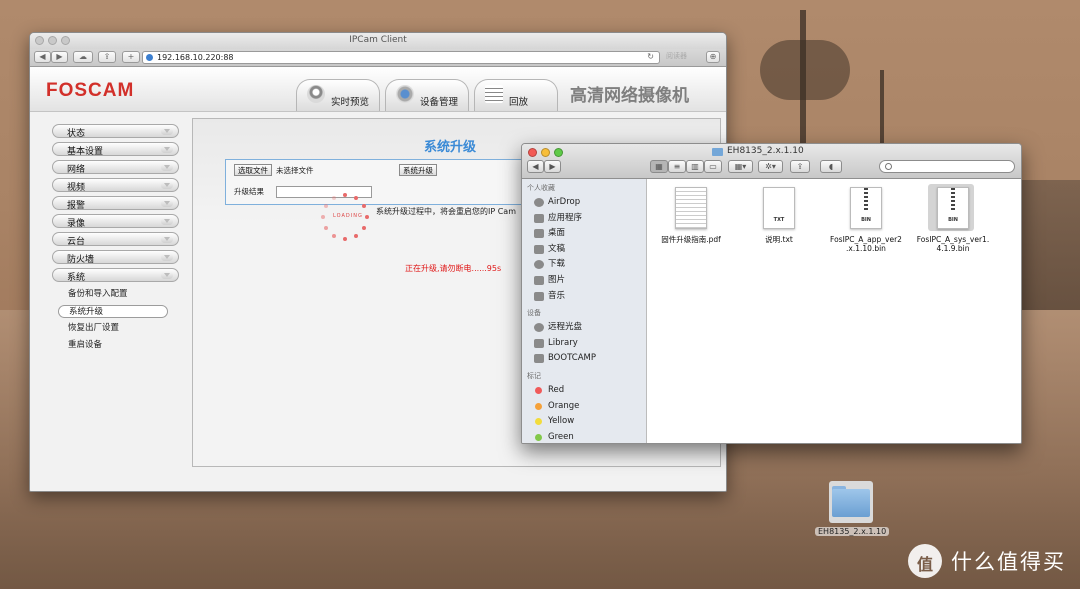 This screenshot has height=589, width=1080. I want to click on sidebar-item-applications: 应用程序, so click(584, 219).